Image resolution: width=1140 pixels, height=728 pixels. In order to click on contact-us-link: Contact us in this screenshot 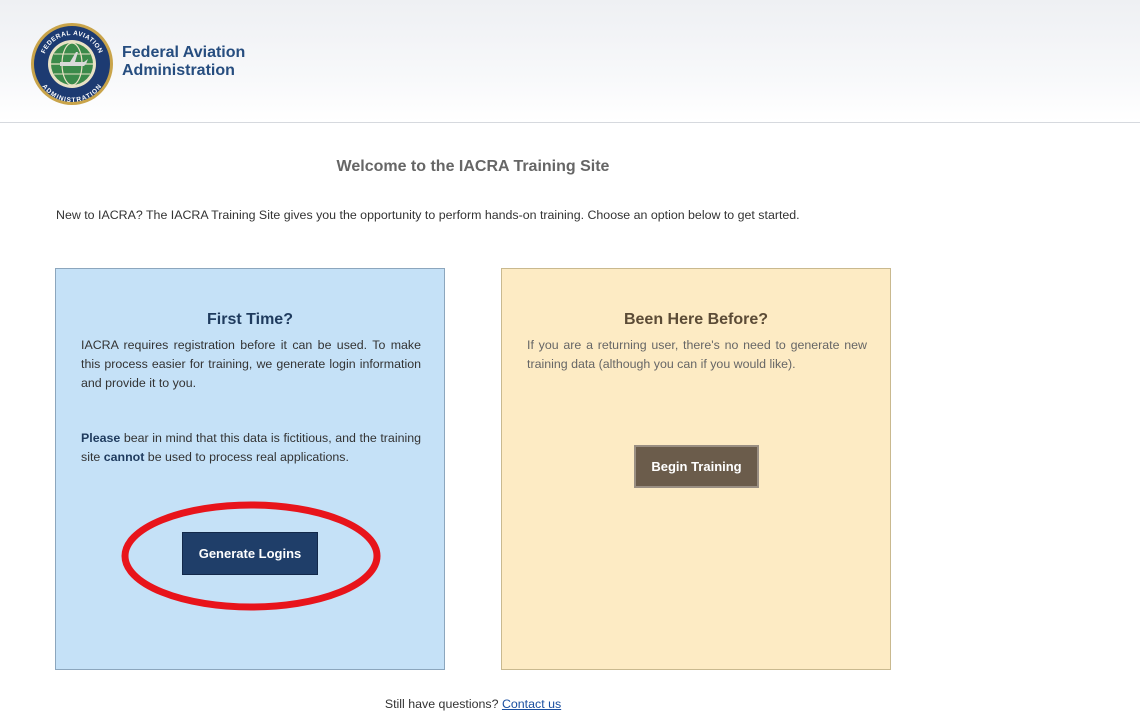, I will do `click(531, 704)`.